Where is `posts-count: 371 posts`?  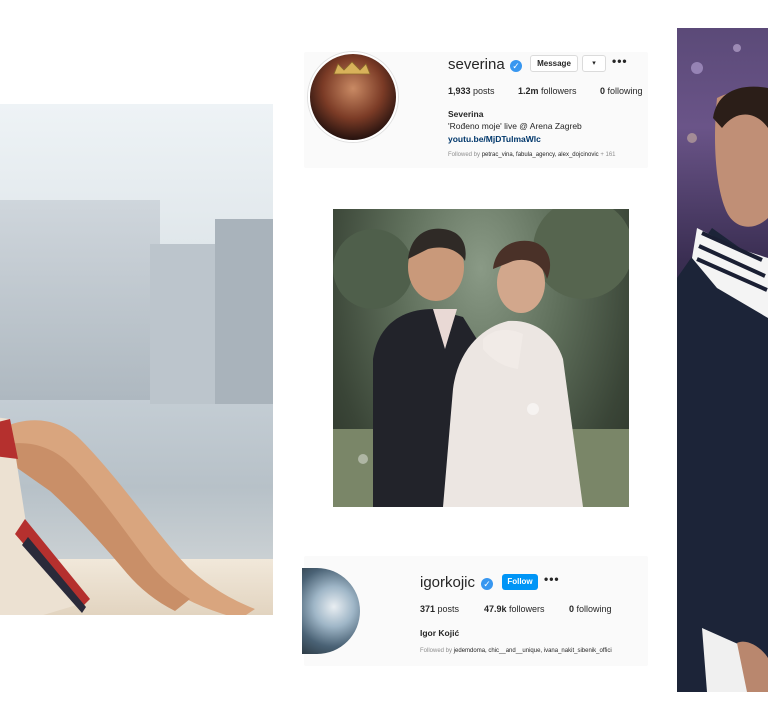
posts-count: 371 posts is located at coordinates (439, 609).